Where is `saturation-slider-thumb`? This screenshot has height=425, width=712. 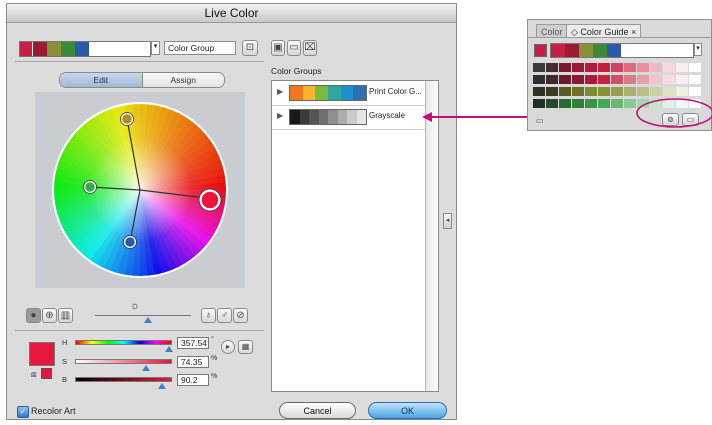
saturation-slider-thumb is located at coordinates (145, 368).